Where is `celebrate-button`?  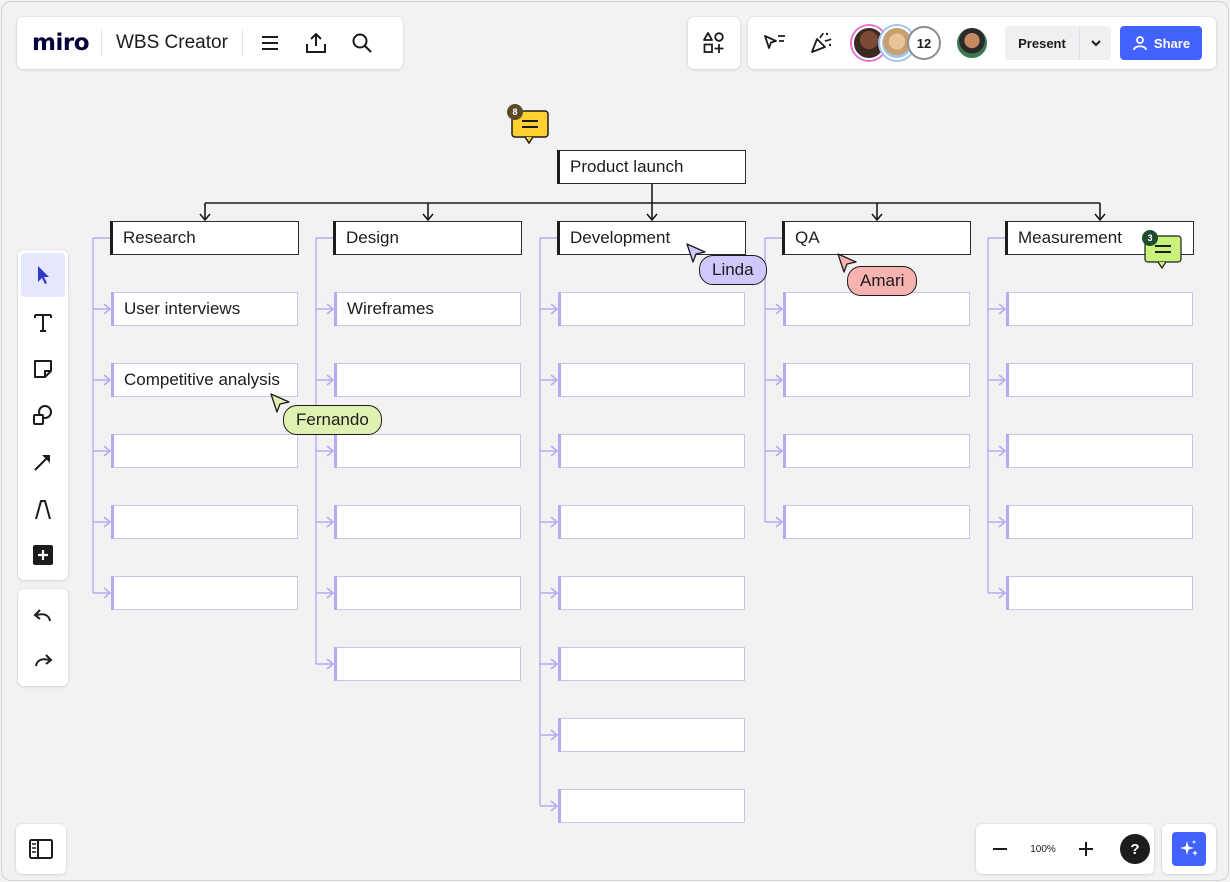 celebrate-button is located at coordinates (821, 43).